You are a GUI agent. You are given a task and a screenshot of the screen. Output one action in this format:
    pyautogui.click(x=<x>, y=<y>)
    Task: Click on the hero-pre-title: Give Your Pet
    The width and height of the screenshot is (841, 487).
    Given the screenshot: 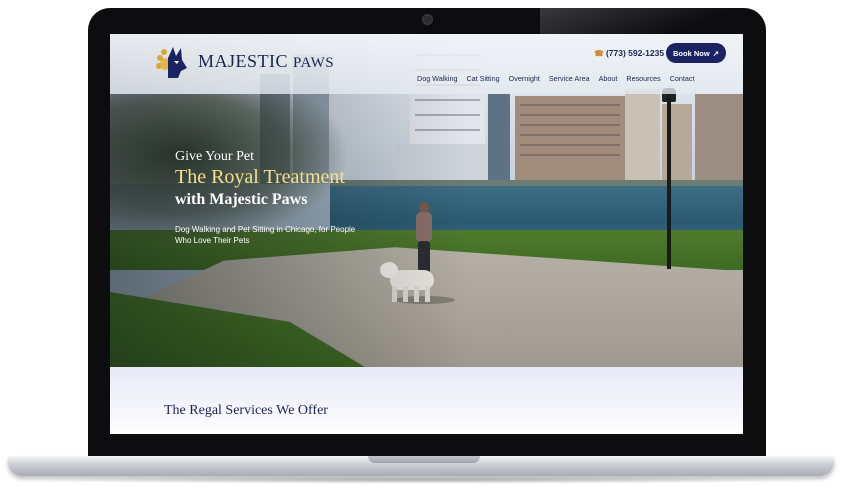 What is the action you would take?
    pyautogui.click(x=214, y=156)
    